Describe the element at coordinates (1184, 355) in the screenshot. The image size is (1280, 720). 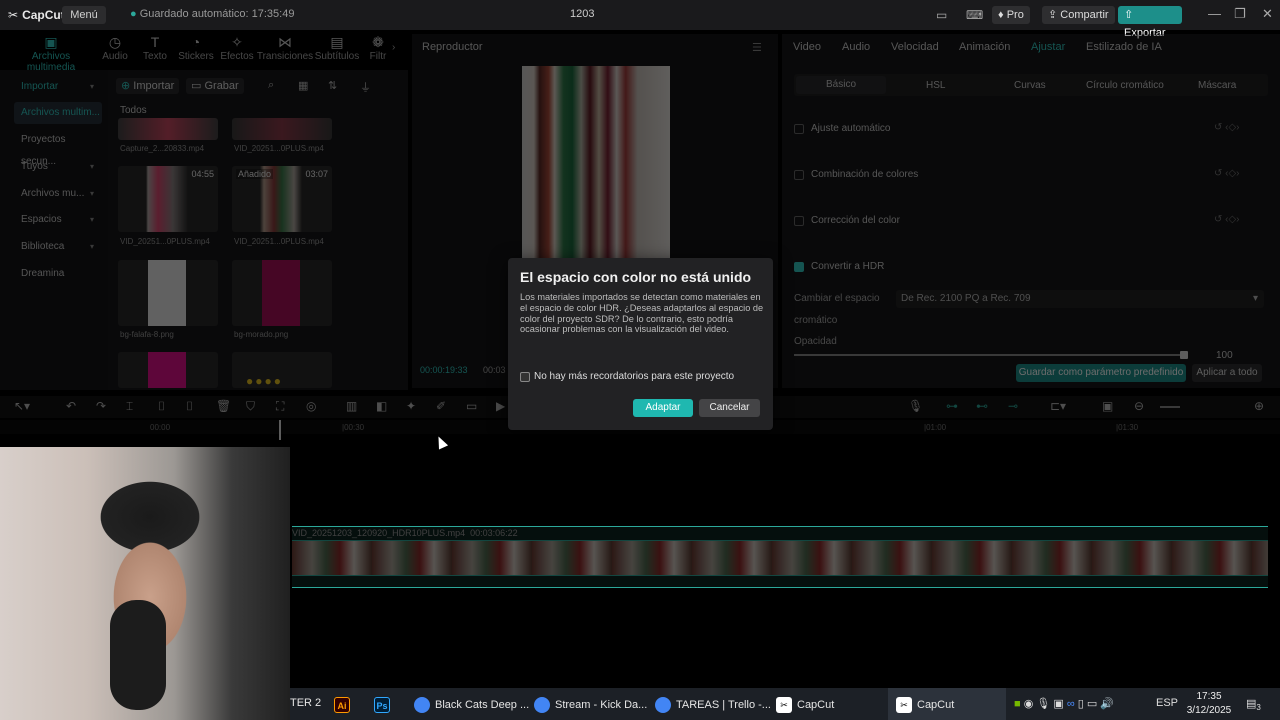
I see `opacity-slider-handle` at that location.